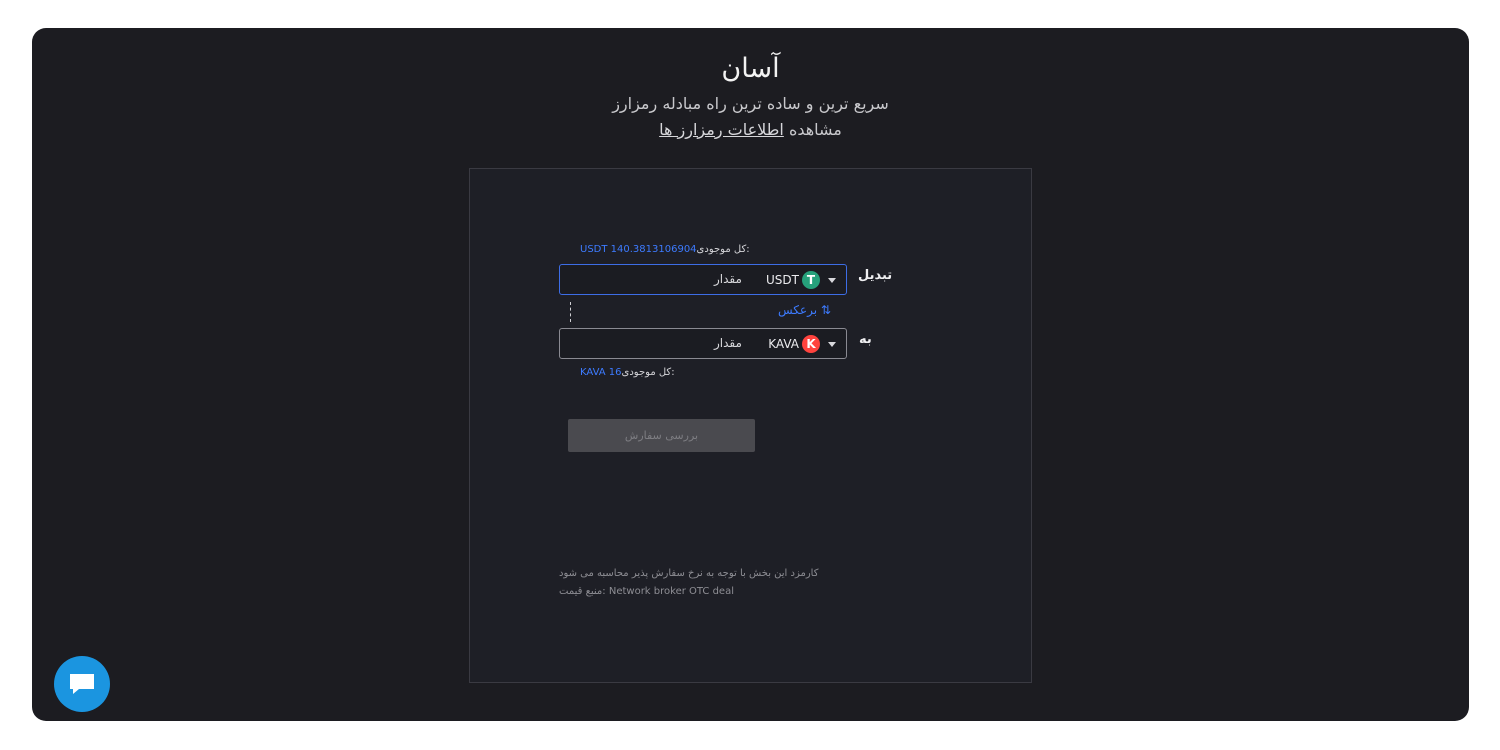 Image resolution: width=1500 pixels, height=750 pixels. Describe the element at coordinates (570, 312) in the screenshot. I see `swap-divider` at that location.